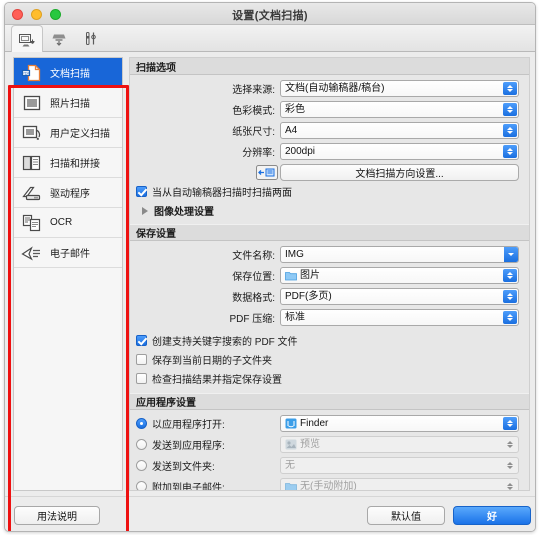  I want to click on open-with-app-radio-wrap: 以应用程序打开:, so click(205, 423).